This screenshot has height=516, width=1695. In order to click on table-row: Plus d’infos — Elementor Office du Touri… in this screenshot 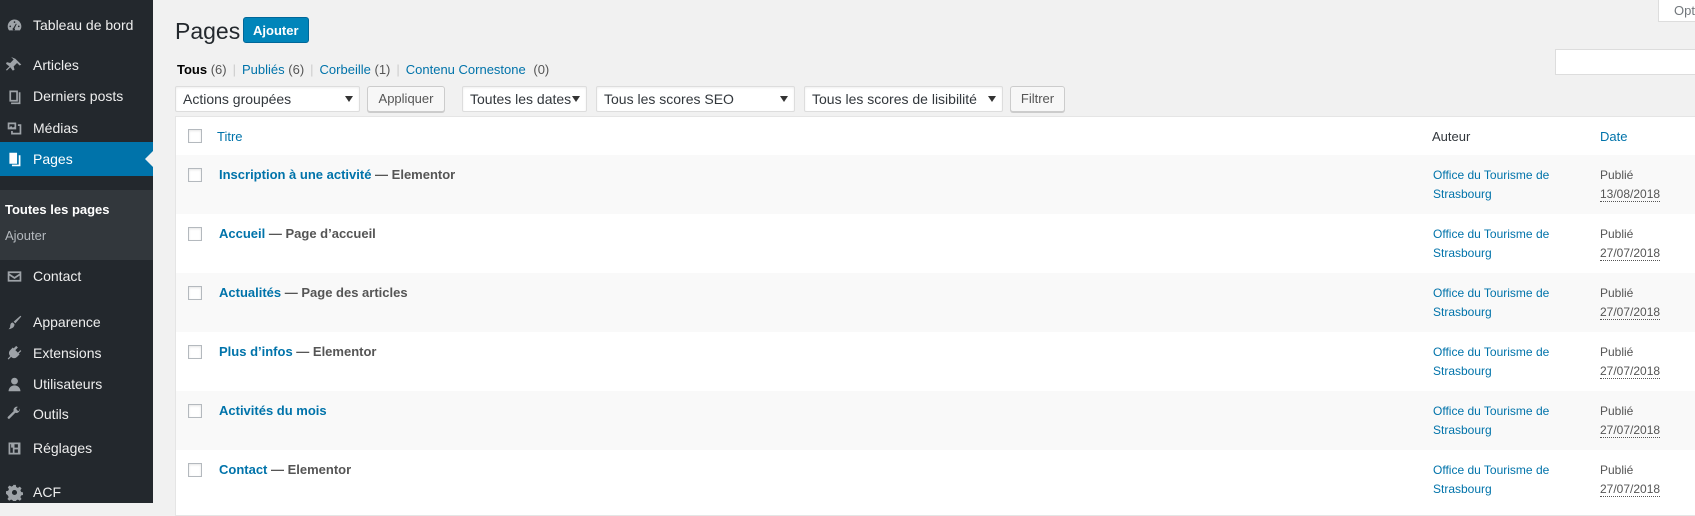, I will do `click(935, 361)`.